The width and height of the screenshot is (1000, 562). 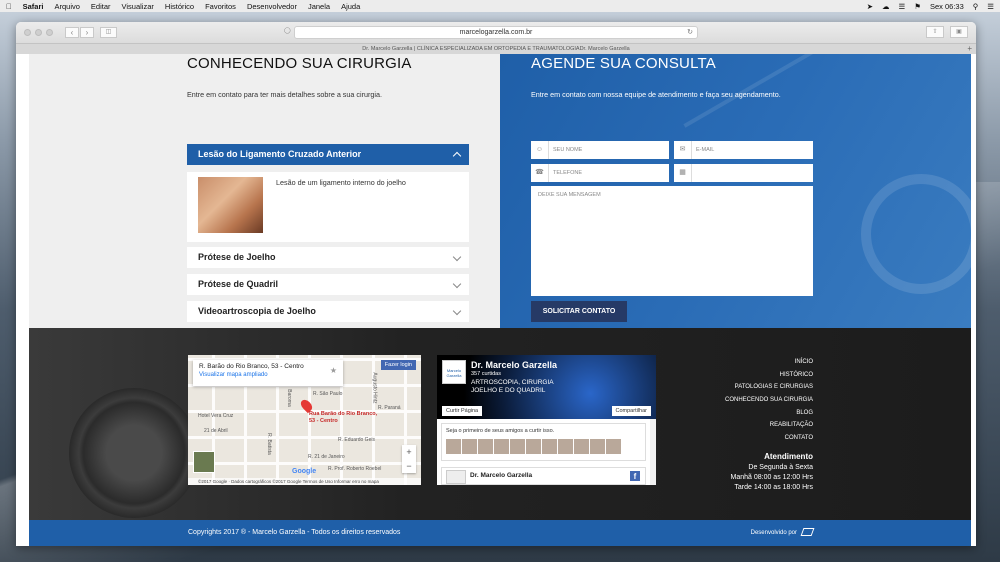 I want to click on wifi-icon: ☰, so click(x=902, y=6).